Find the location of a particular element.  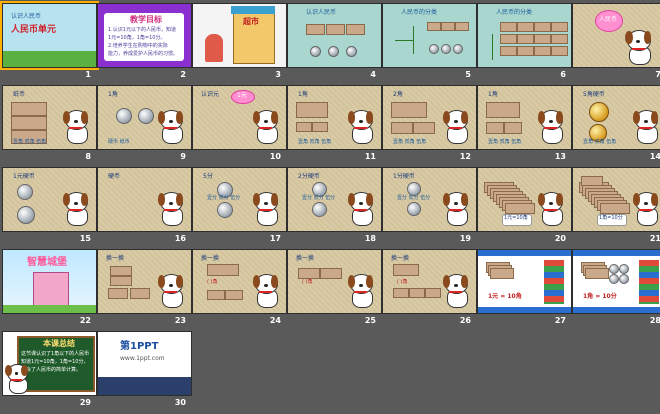

slide-title: 2分硬币 is located at coordinates (309, 176).